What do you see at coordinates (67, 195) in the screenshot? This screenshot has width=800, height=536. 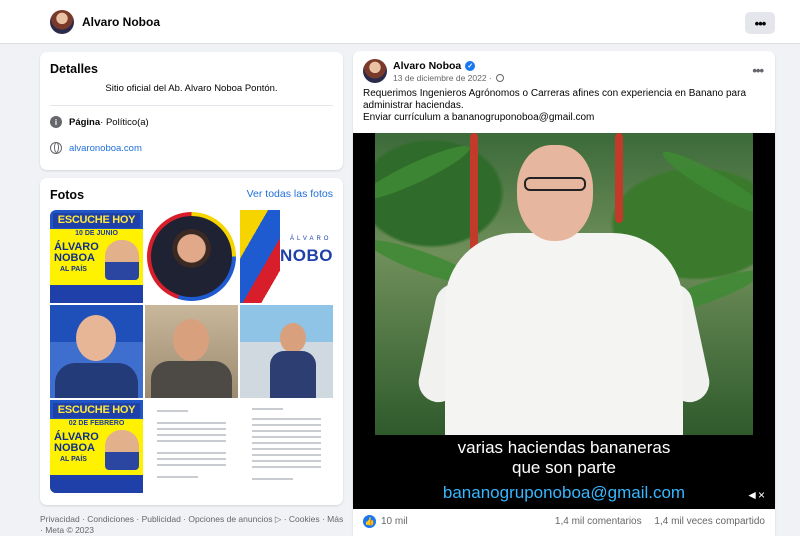 I see `photos-title: Fotos` at bounding box center [67, 195].